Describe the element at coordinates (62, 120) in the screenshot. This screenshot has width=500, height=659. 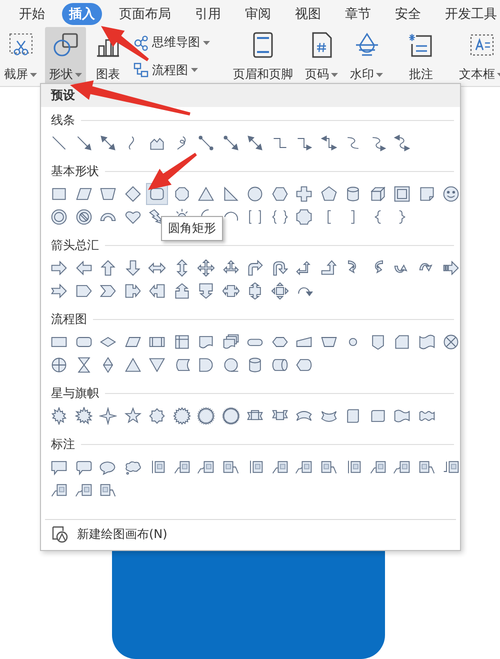
I see `section-title: 线条` at that location.